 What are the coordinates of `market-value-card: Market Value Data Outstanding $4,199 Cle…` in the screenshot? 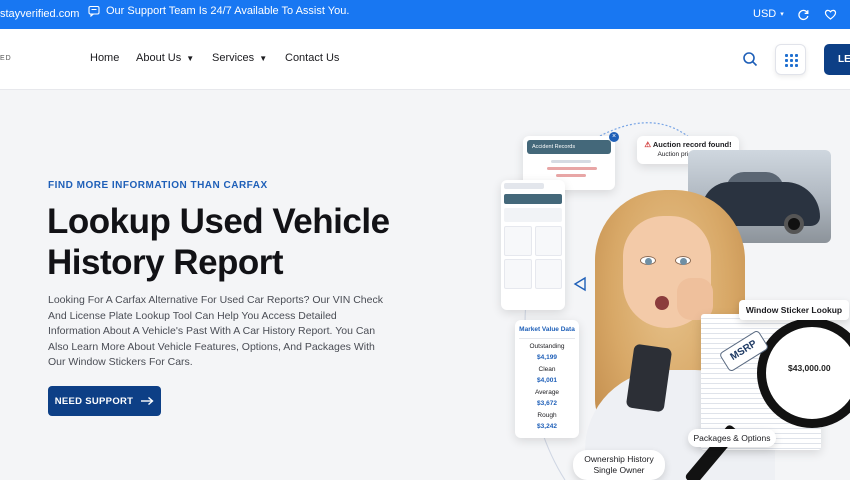 It's located at (547, 379).